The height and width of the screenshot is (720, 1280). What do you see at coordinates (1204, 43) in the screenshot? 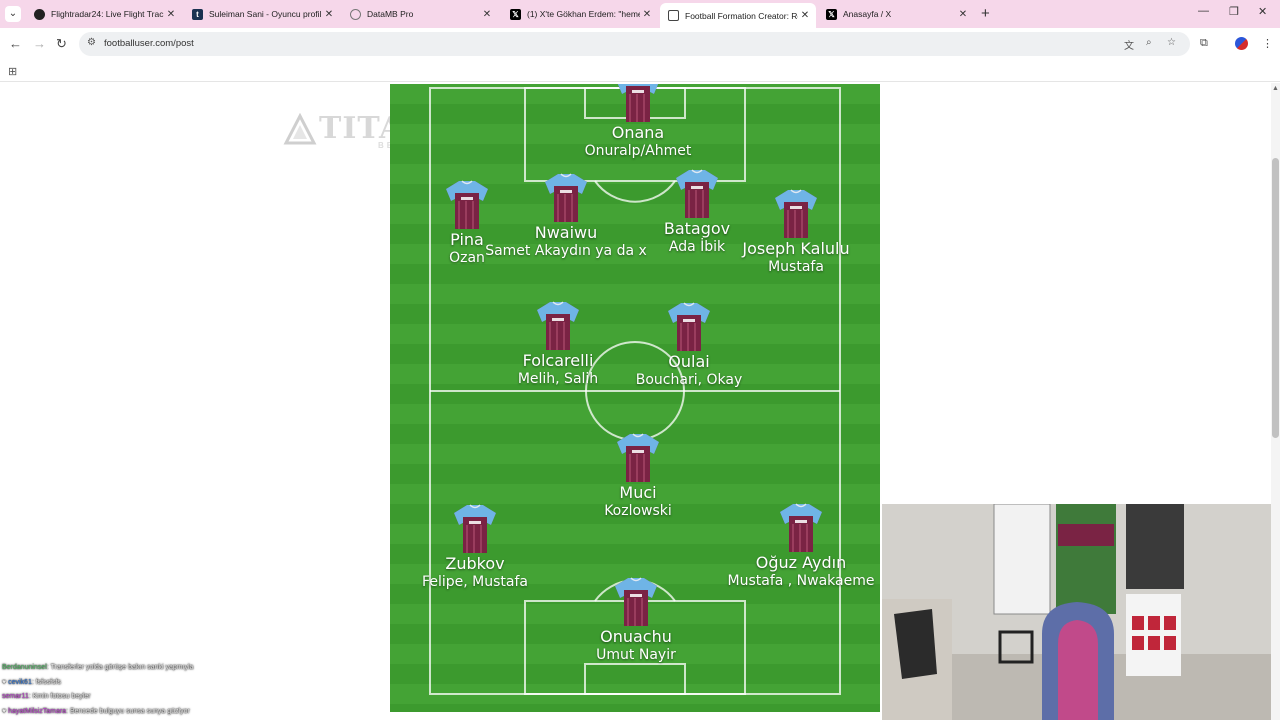
I see `extensions-icon: ⧉` at bounding box center [1204, 43].